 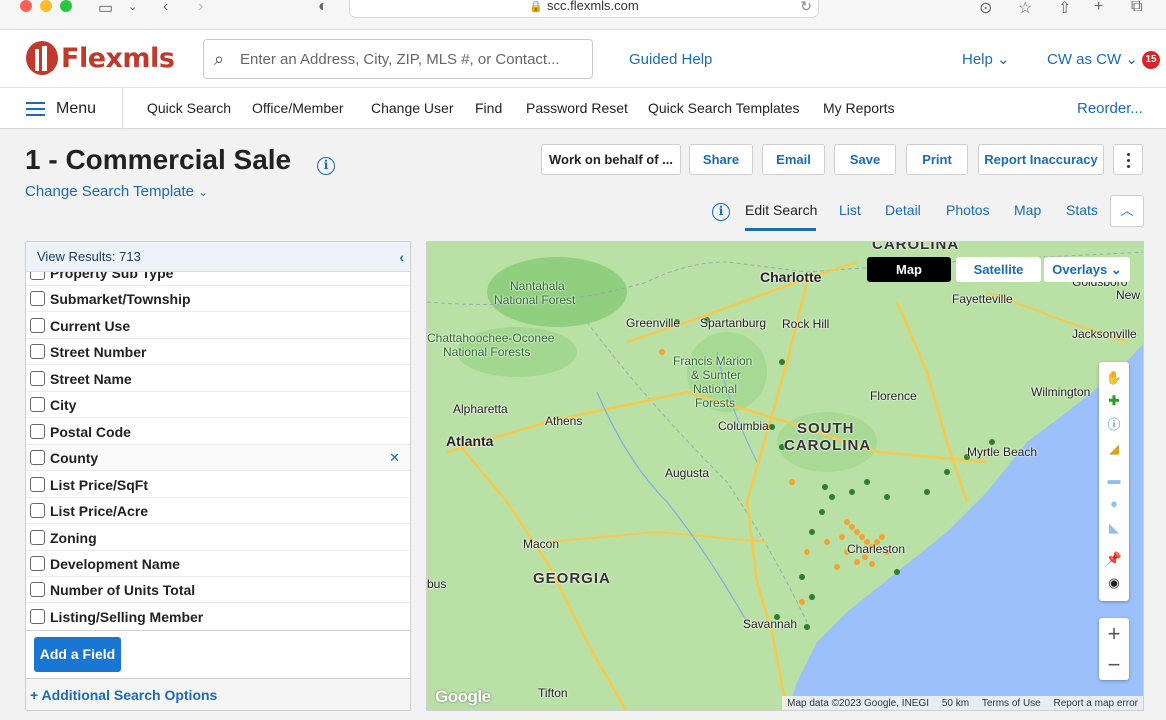 I want to click on share-icon: ⇧, so click(x=1064, y=9).